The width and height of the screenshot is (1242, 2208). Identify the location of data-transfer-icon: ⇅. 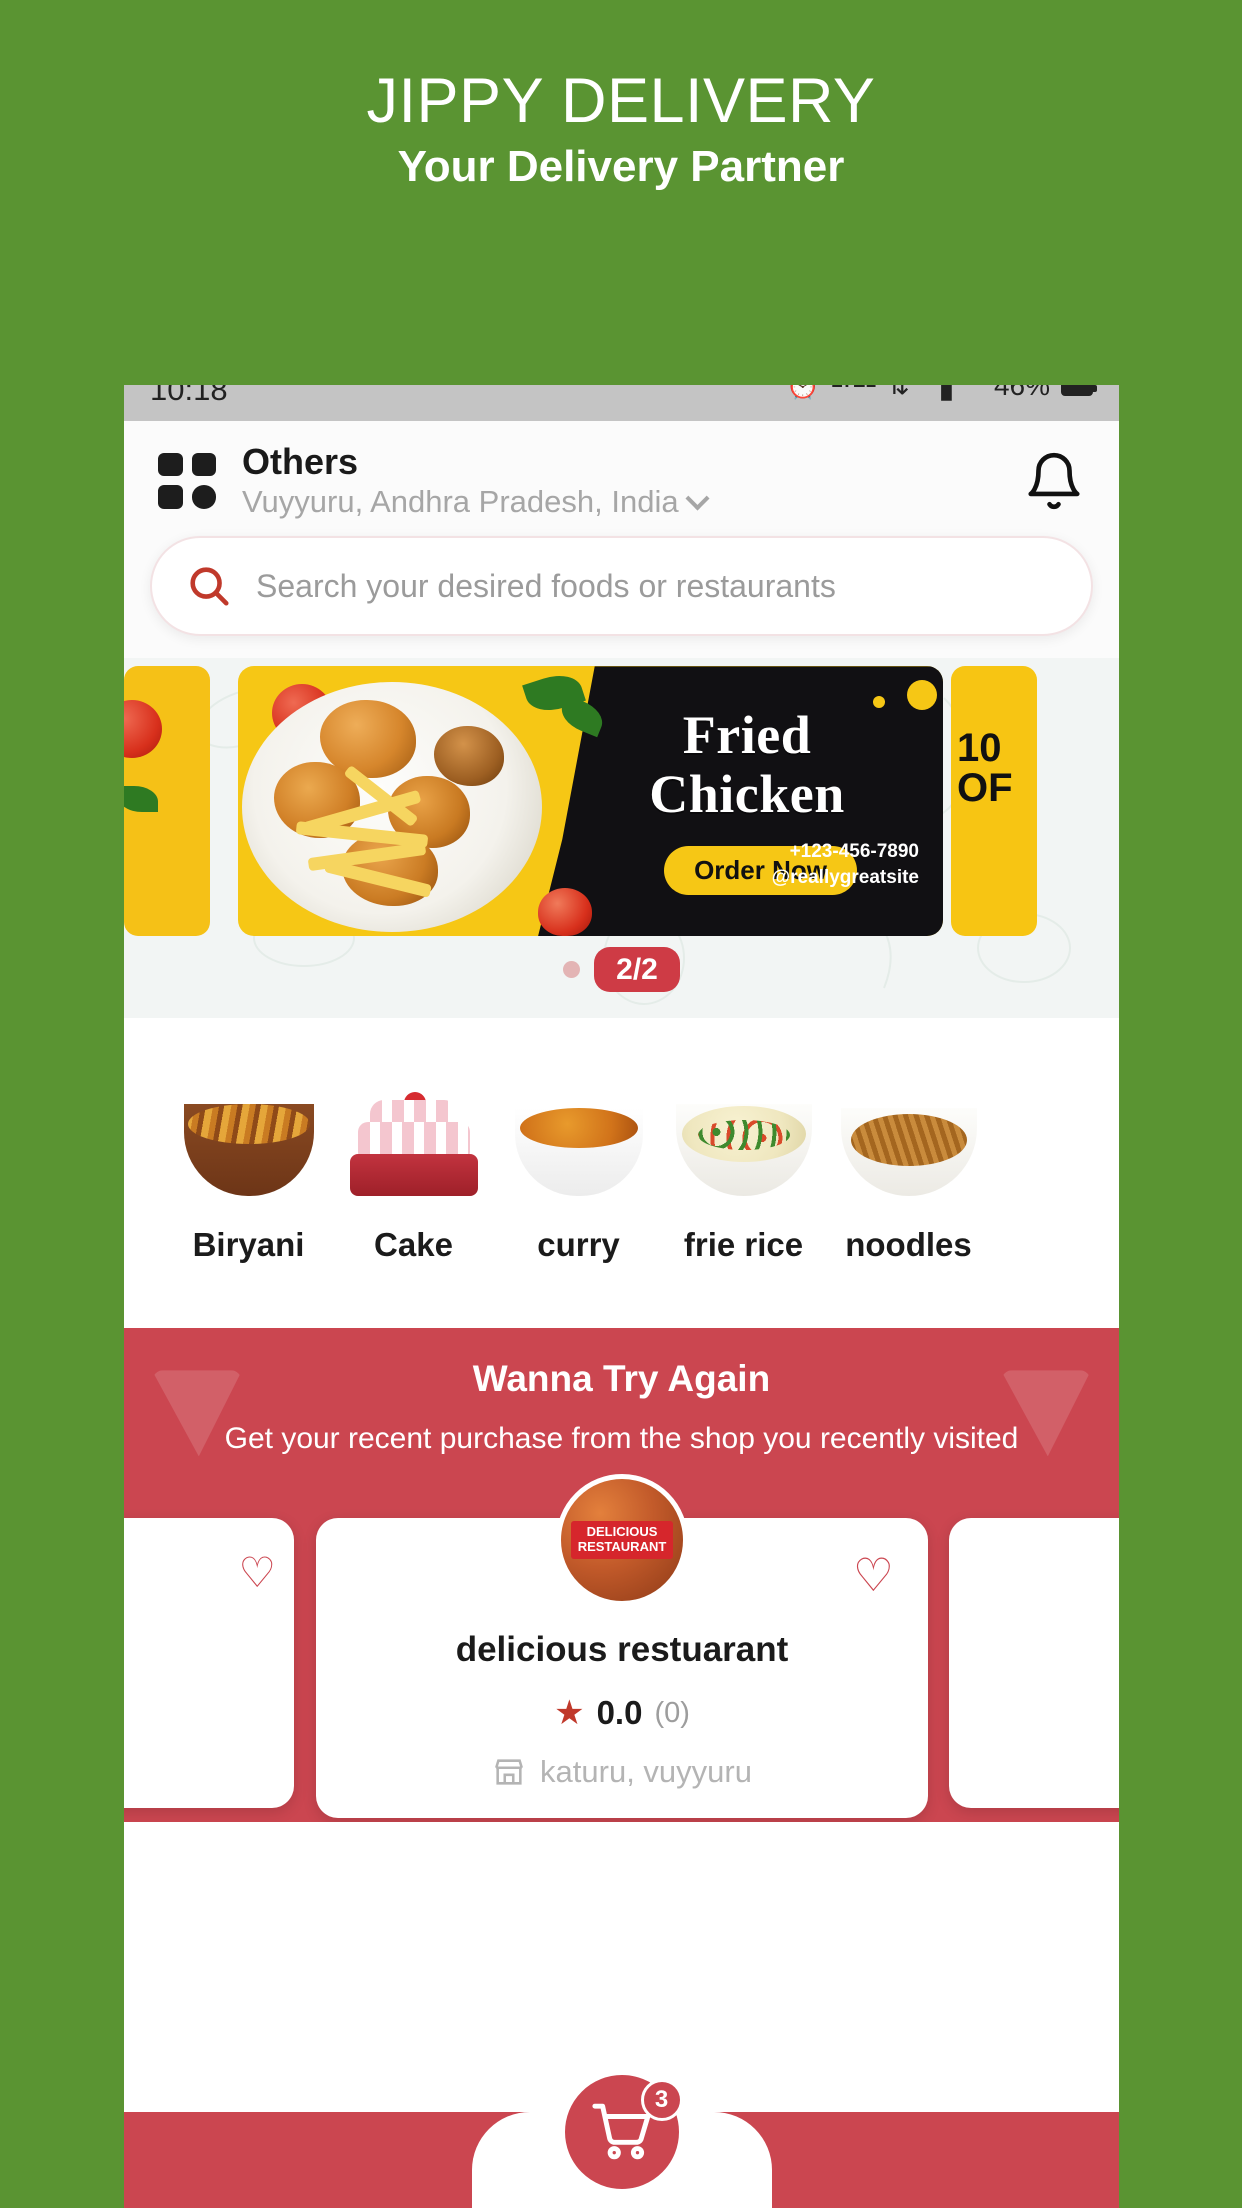
(898, 392).